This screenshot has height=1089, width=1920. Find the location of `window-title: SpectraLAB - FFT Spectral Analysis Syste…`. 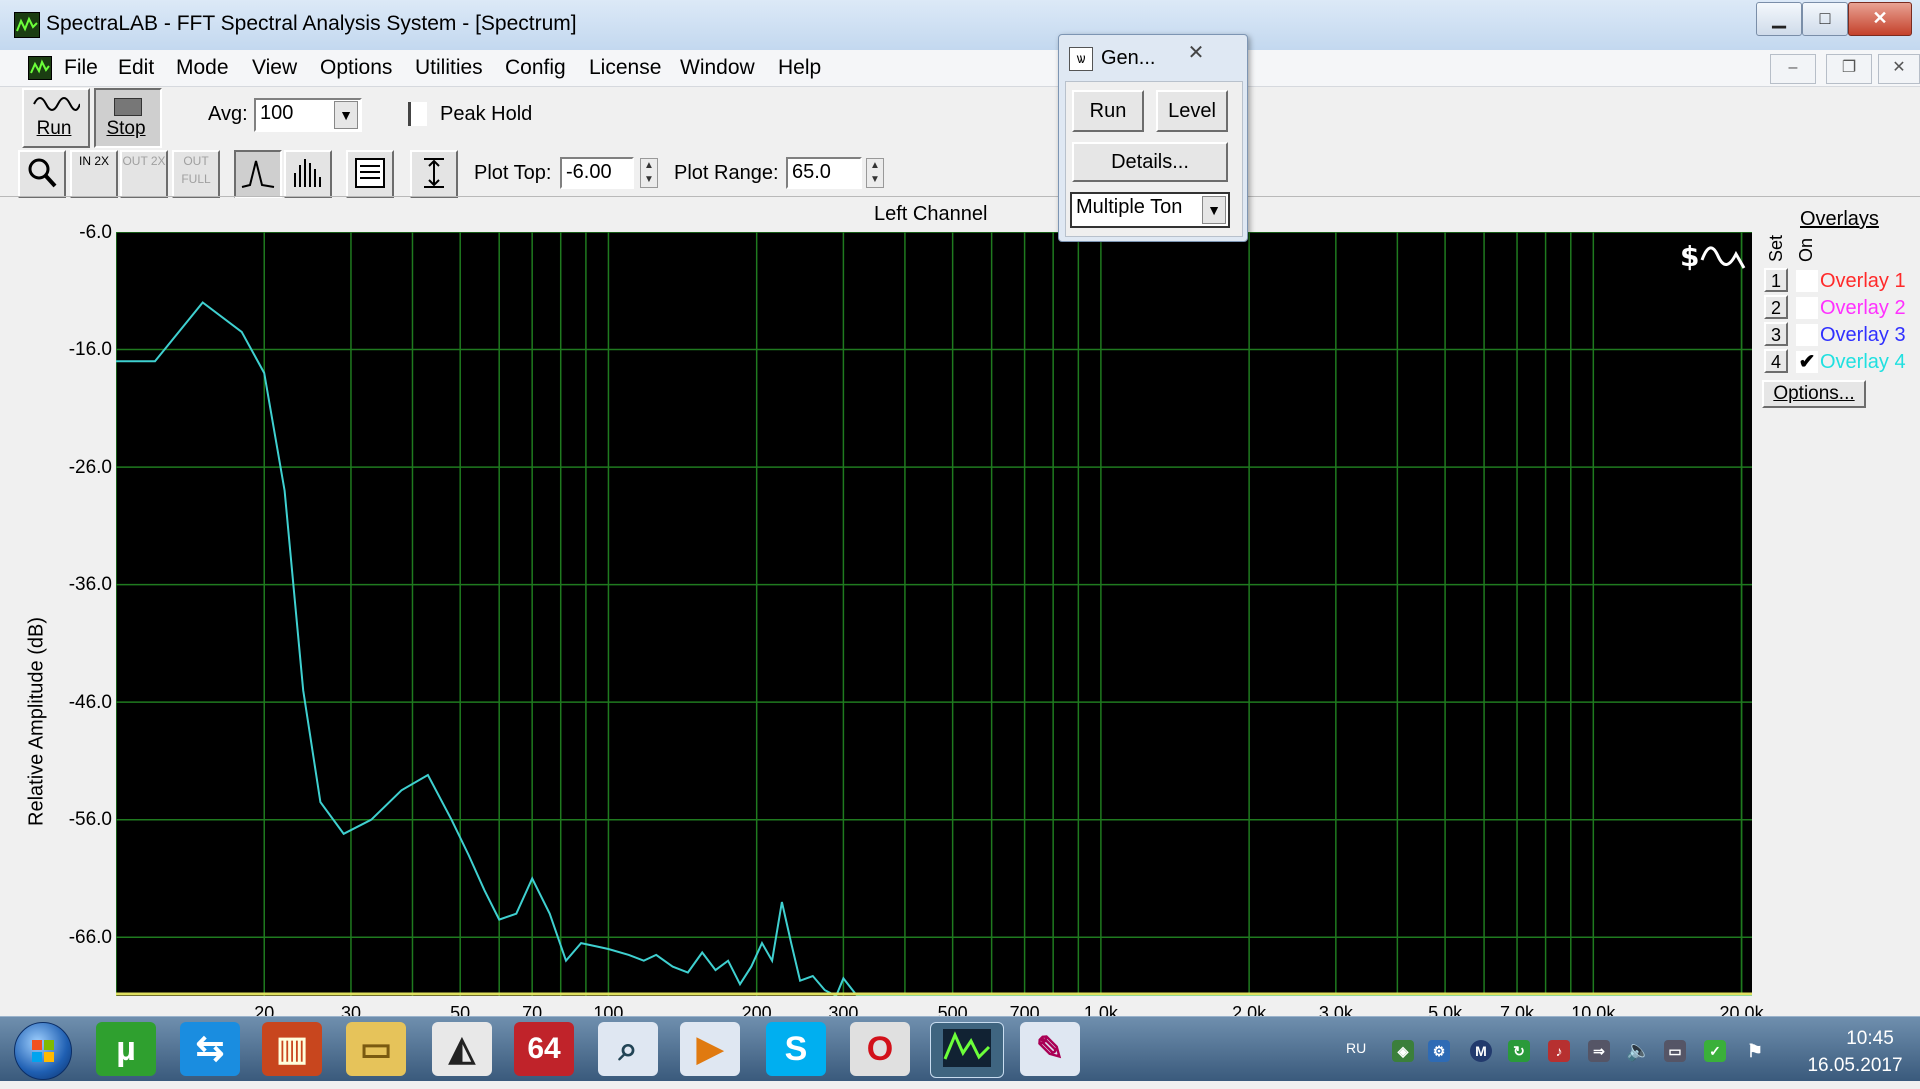

window-title: SpectraLAB - FFT Spectral Analysis Syste… is located at coordinates (311, 23).